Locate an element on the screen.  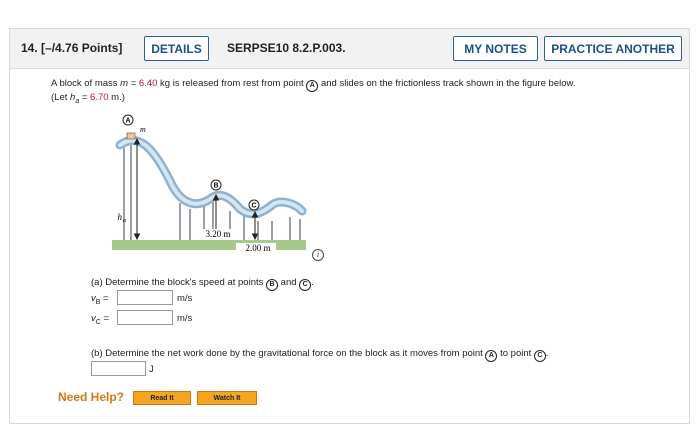
problem-line-2: (Let ha = 6.70 m.) is located at coordinates (88, 99).